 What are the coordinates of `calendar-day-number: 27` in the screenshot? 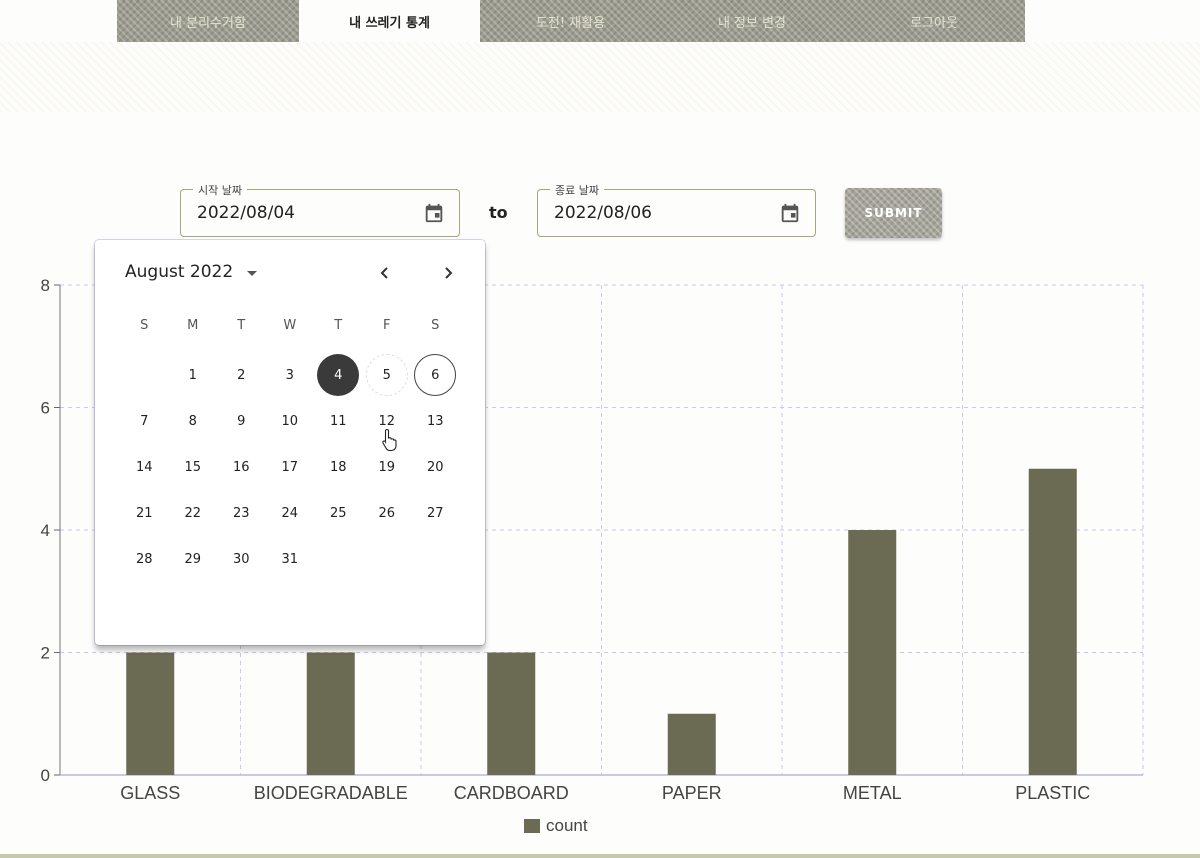 It's located at (435, 513).